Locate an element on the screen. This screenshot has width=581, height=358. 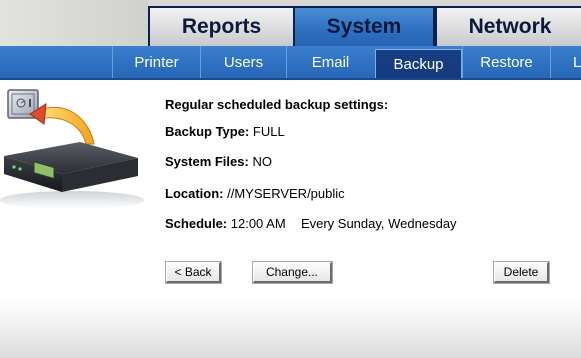
schedule-label: Schedule: is located at coordinates (196, 223).